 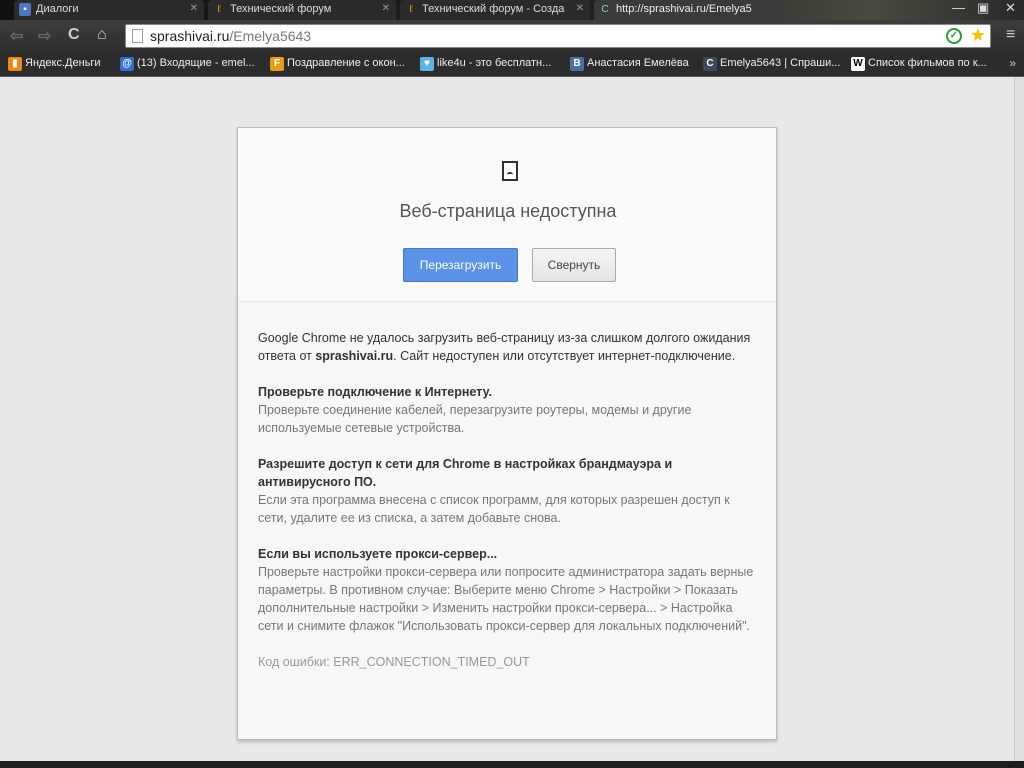 I want to click on summary-host: sprashivai.ru, so click(x=354, y=356).